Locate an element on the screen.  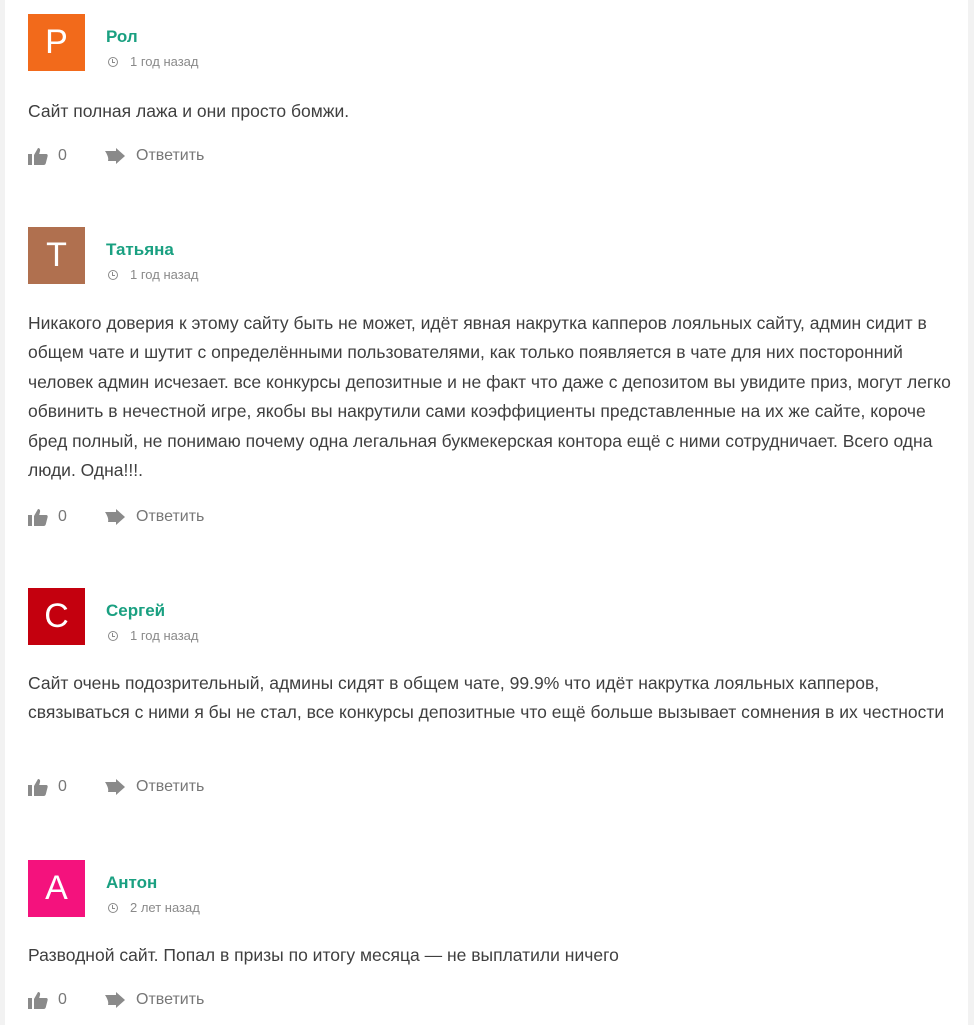
comment-meta: 2 лет назад is located at coordinates (154, 908).